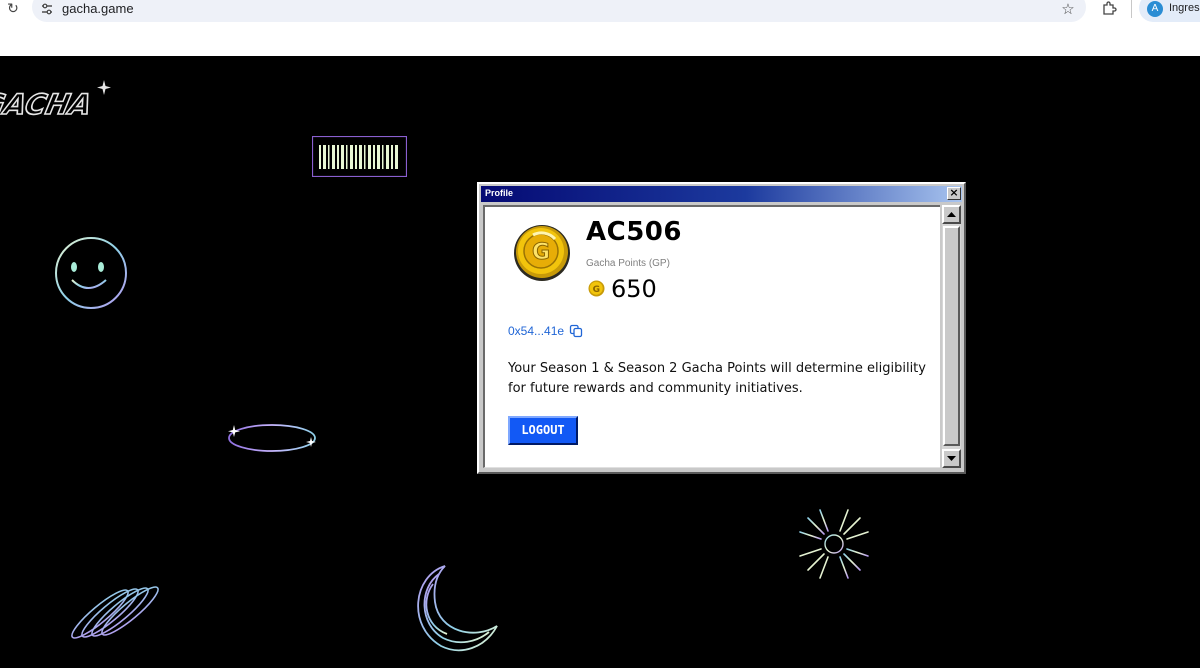 The height and width of the screenshot is (668, 1200). Describe the element at coordinates (543, 430) in the screenshot. I see `logout-button: LOGOUT` at that location.